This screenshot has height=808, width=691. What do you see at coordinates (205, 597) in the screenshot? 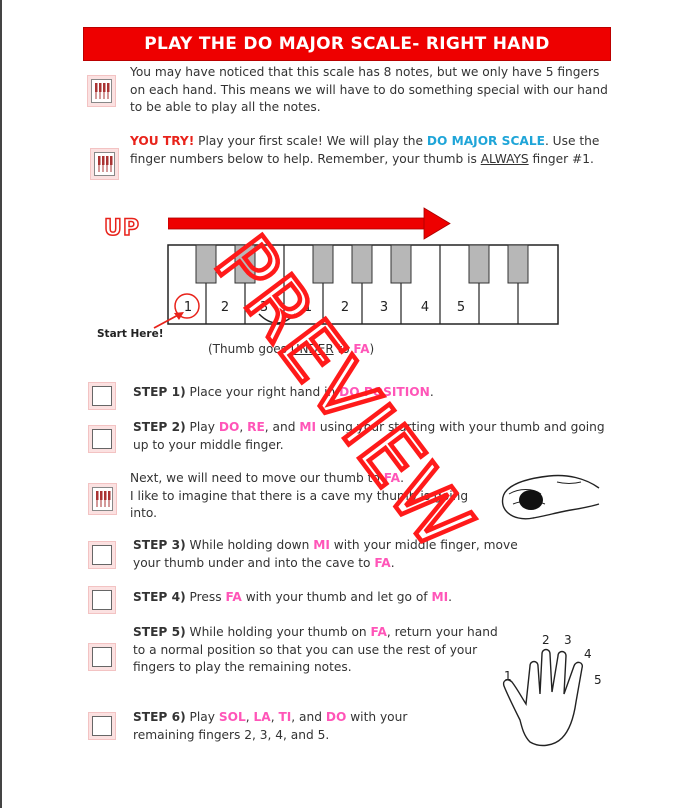
I see `step-4-t1: Press` at bounding box center [205, 597].